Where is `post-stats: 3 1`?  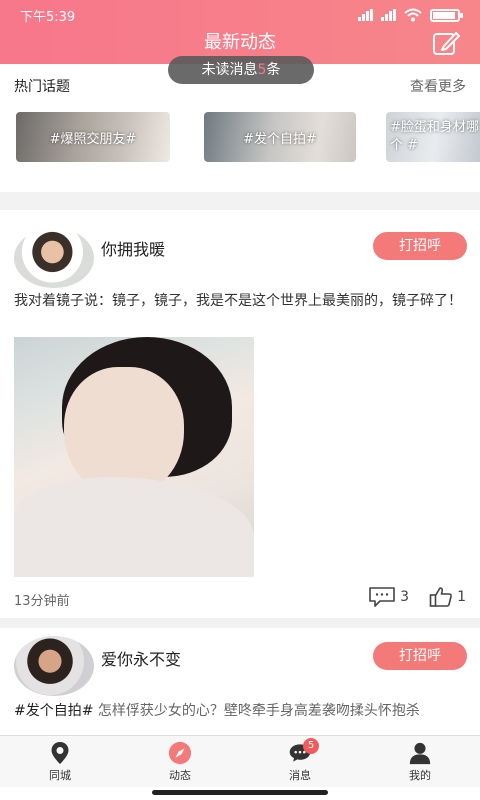
post-stats: 3 1 is located at coordinates (410, 597).